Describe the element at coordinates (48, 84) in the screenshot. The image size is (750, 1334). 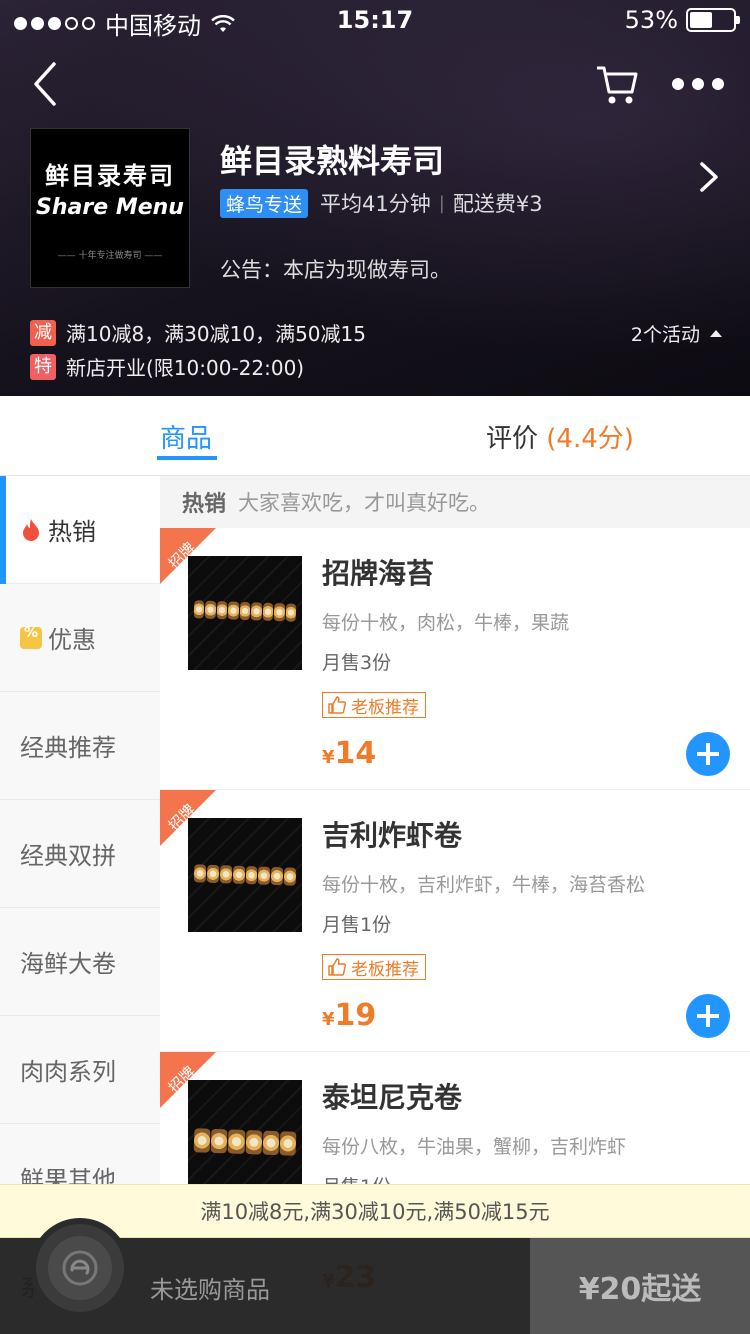
I see `back-button` at that location.